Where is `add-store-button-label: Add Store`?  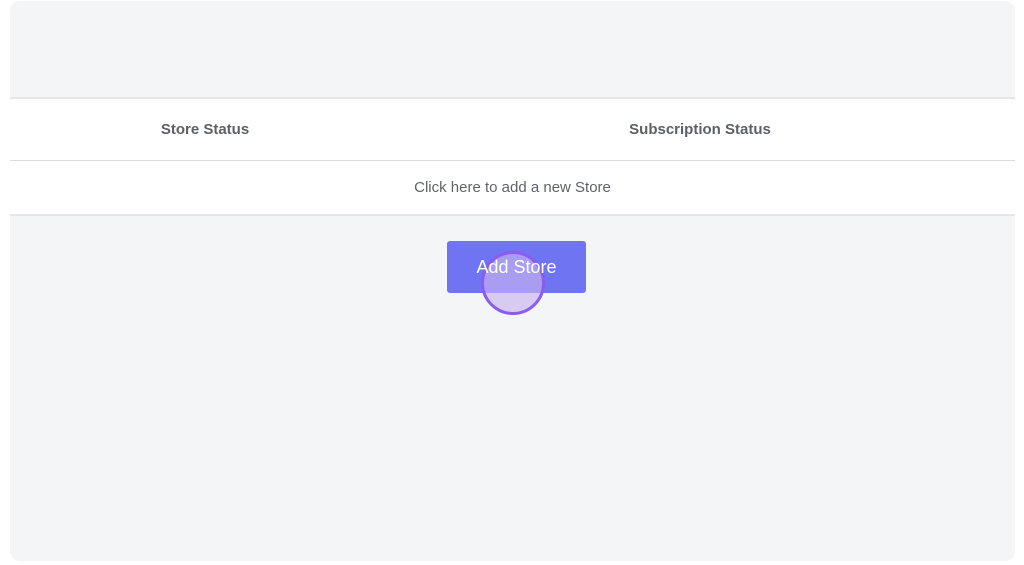
add-store-button-label: Add Store is located at coordinates (516, 266).